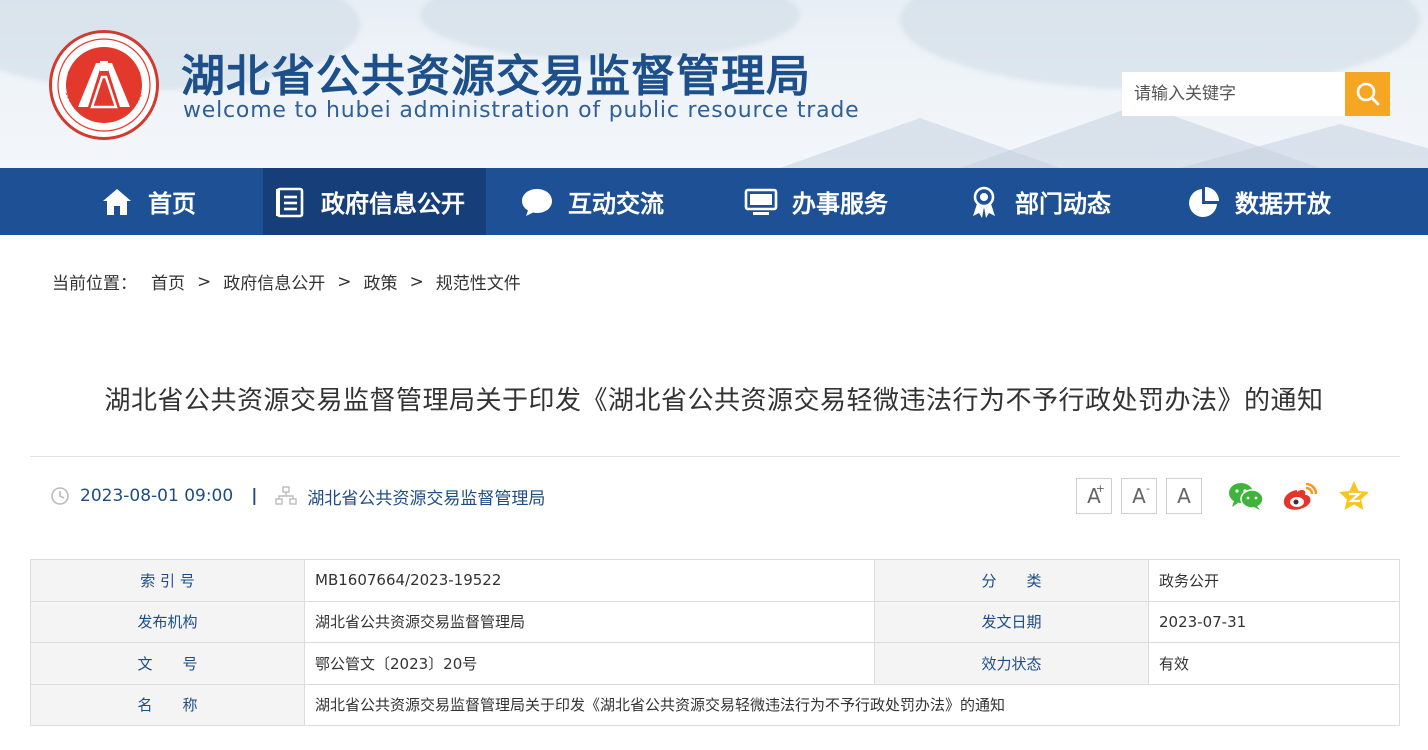  I want to click on share-qzone-button, so click(1354, 496).